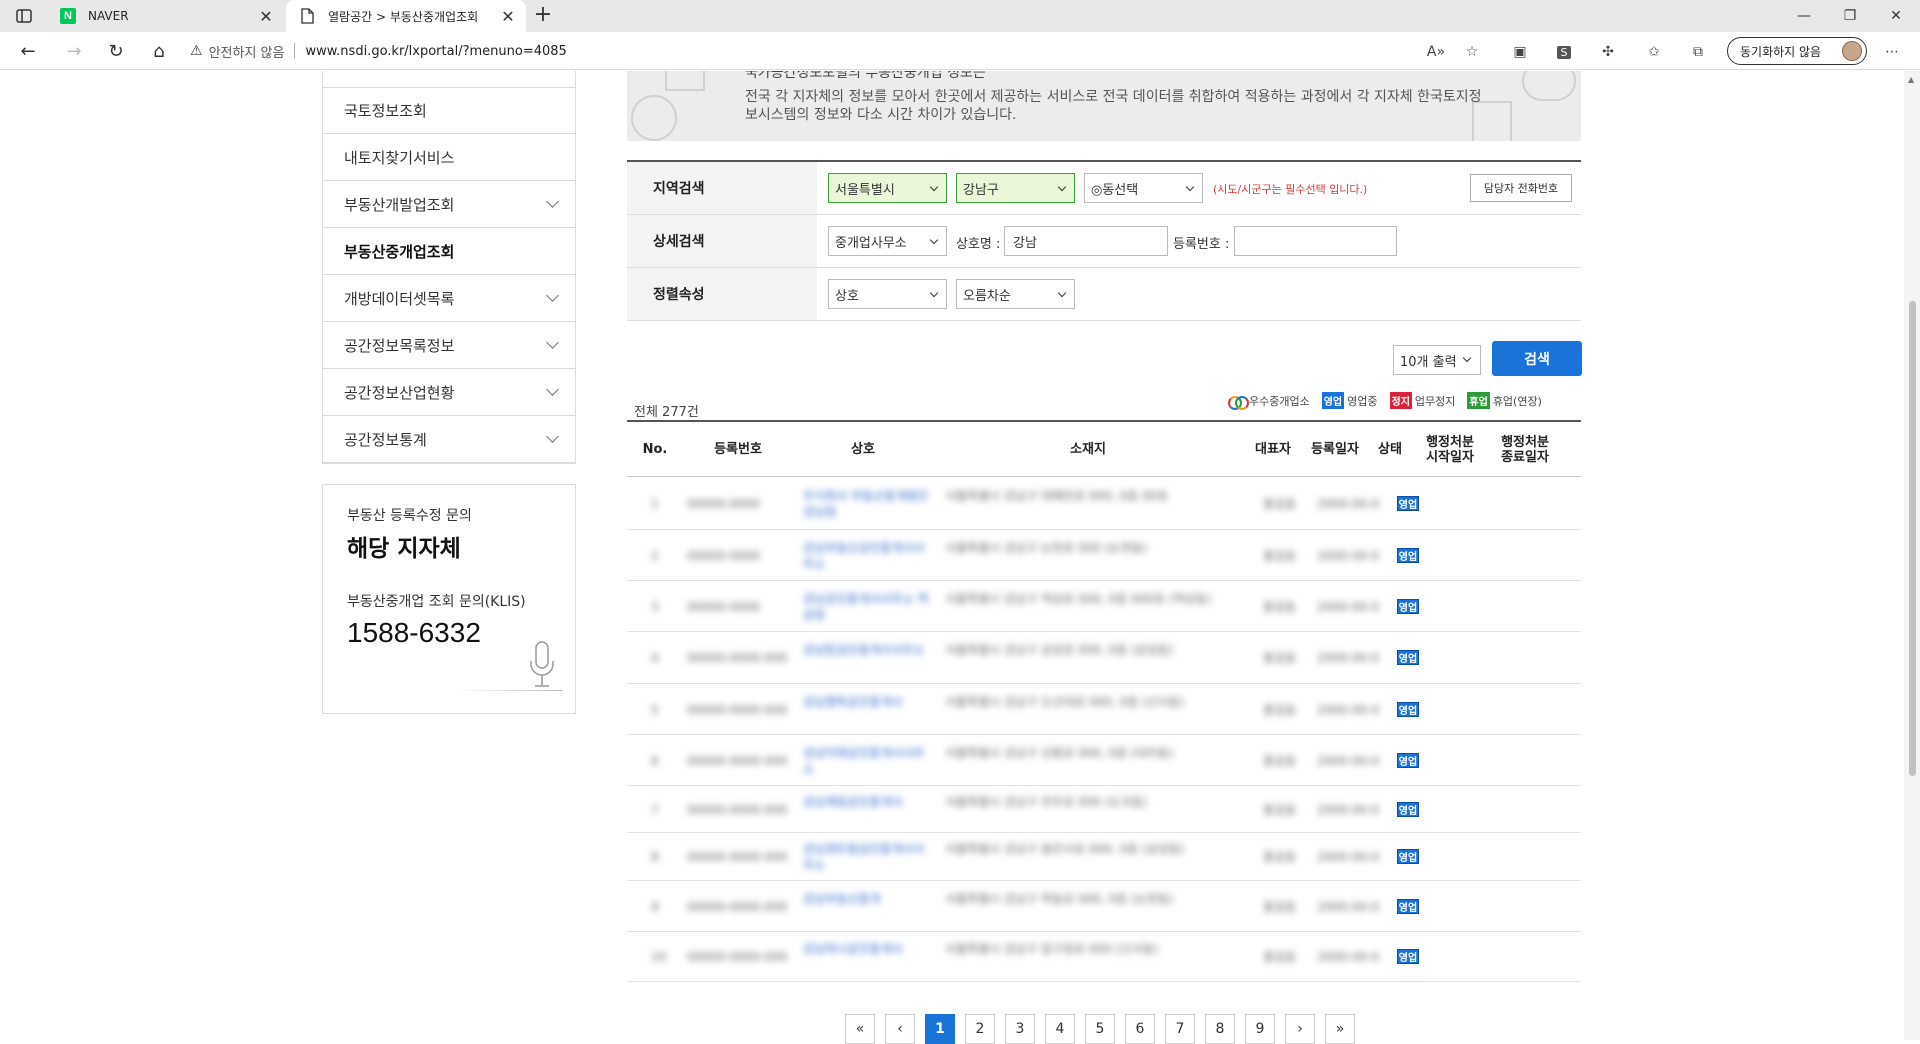  What do you see at coordinates (867, 857) in the screenshot?
I see `table-cell-name: 강남센트럴공인중개사사무소` at bounding box center [867, 857].